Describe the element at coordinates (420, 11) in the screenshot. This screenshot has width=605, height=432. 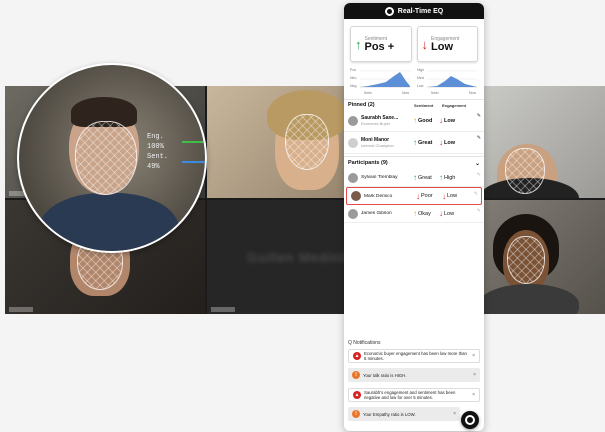
I see `panel-title: Real-Time EQ` at that location.